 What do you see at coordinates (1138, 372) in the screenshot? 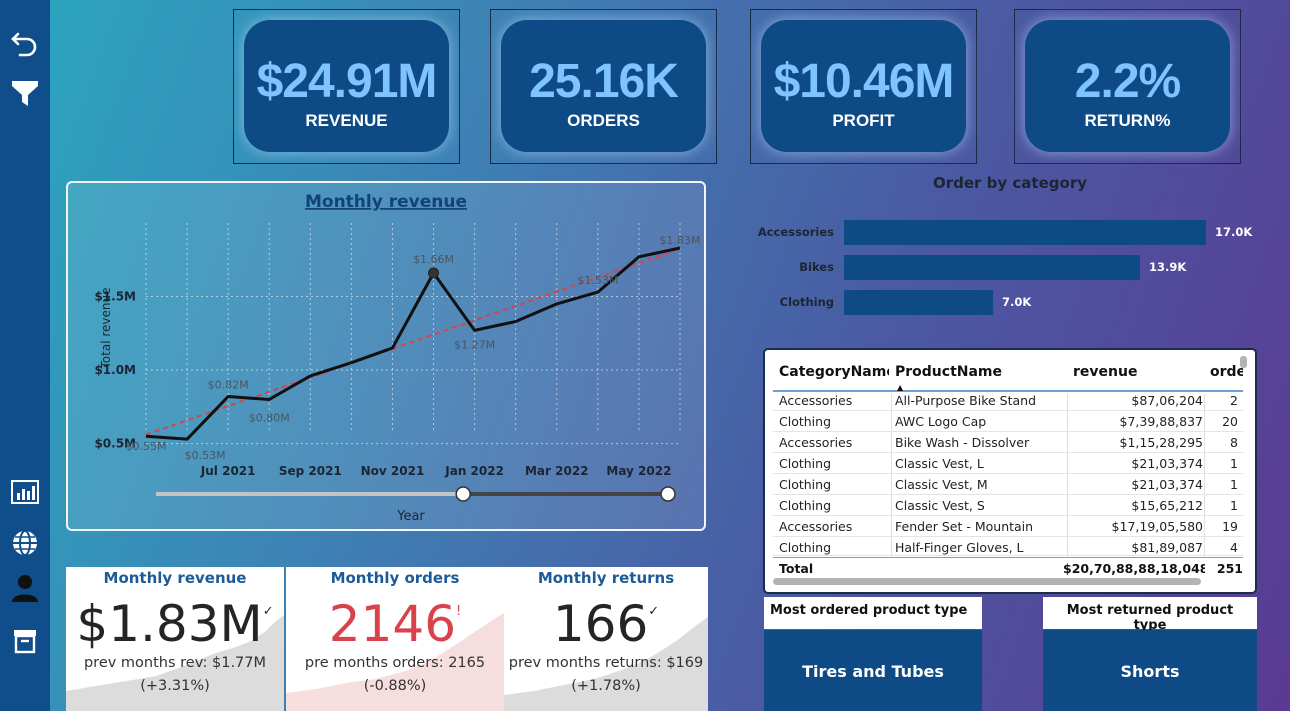
I see `column-header: revenue` at bounding box center [1138, 372].